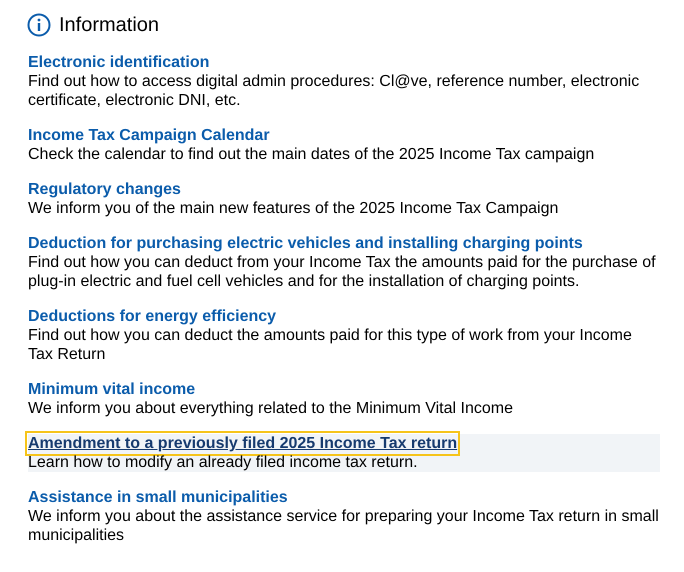 This screenshot has height=572, width=684. What do you see at coordinates (330, 345) in the screenshot?
I see `item-description: Find out how you can deduct the amounts paid for this type of work from your Income Tax Return` at bounding box center [330, 345].